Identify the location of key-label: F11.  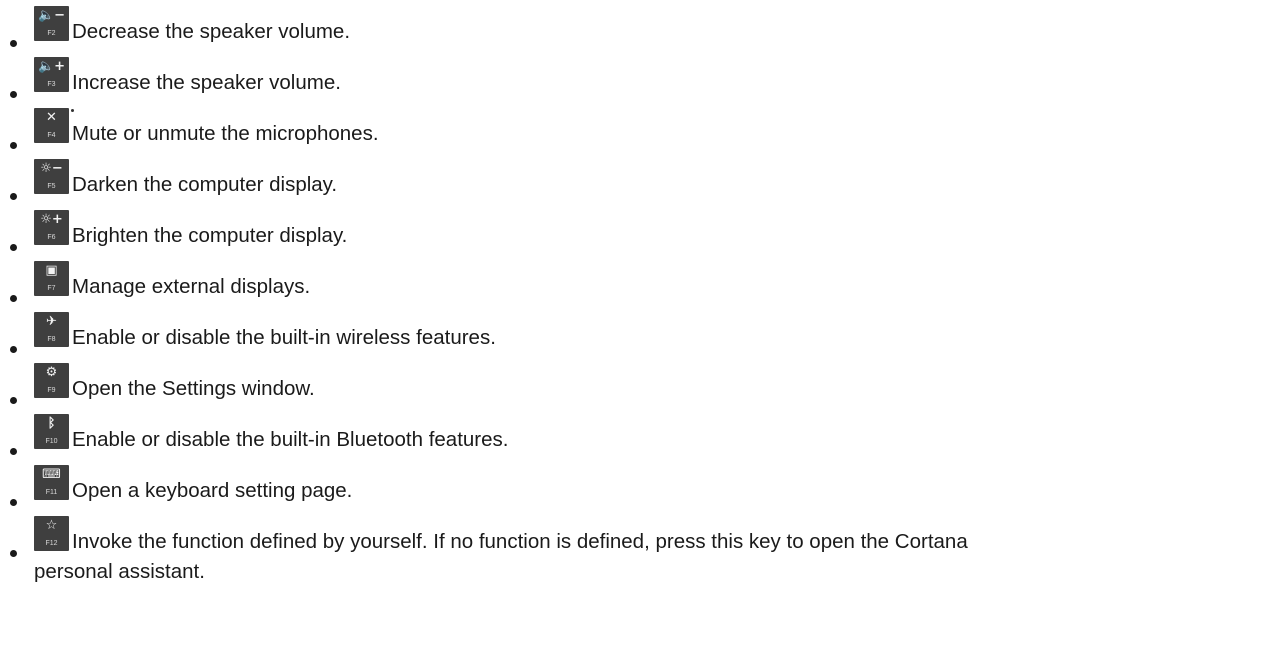
(51, 492).